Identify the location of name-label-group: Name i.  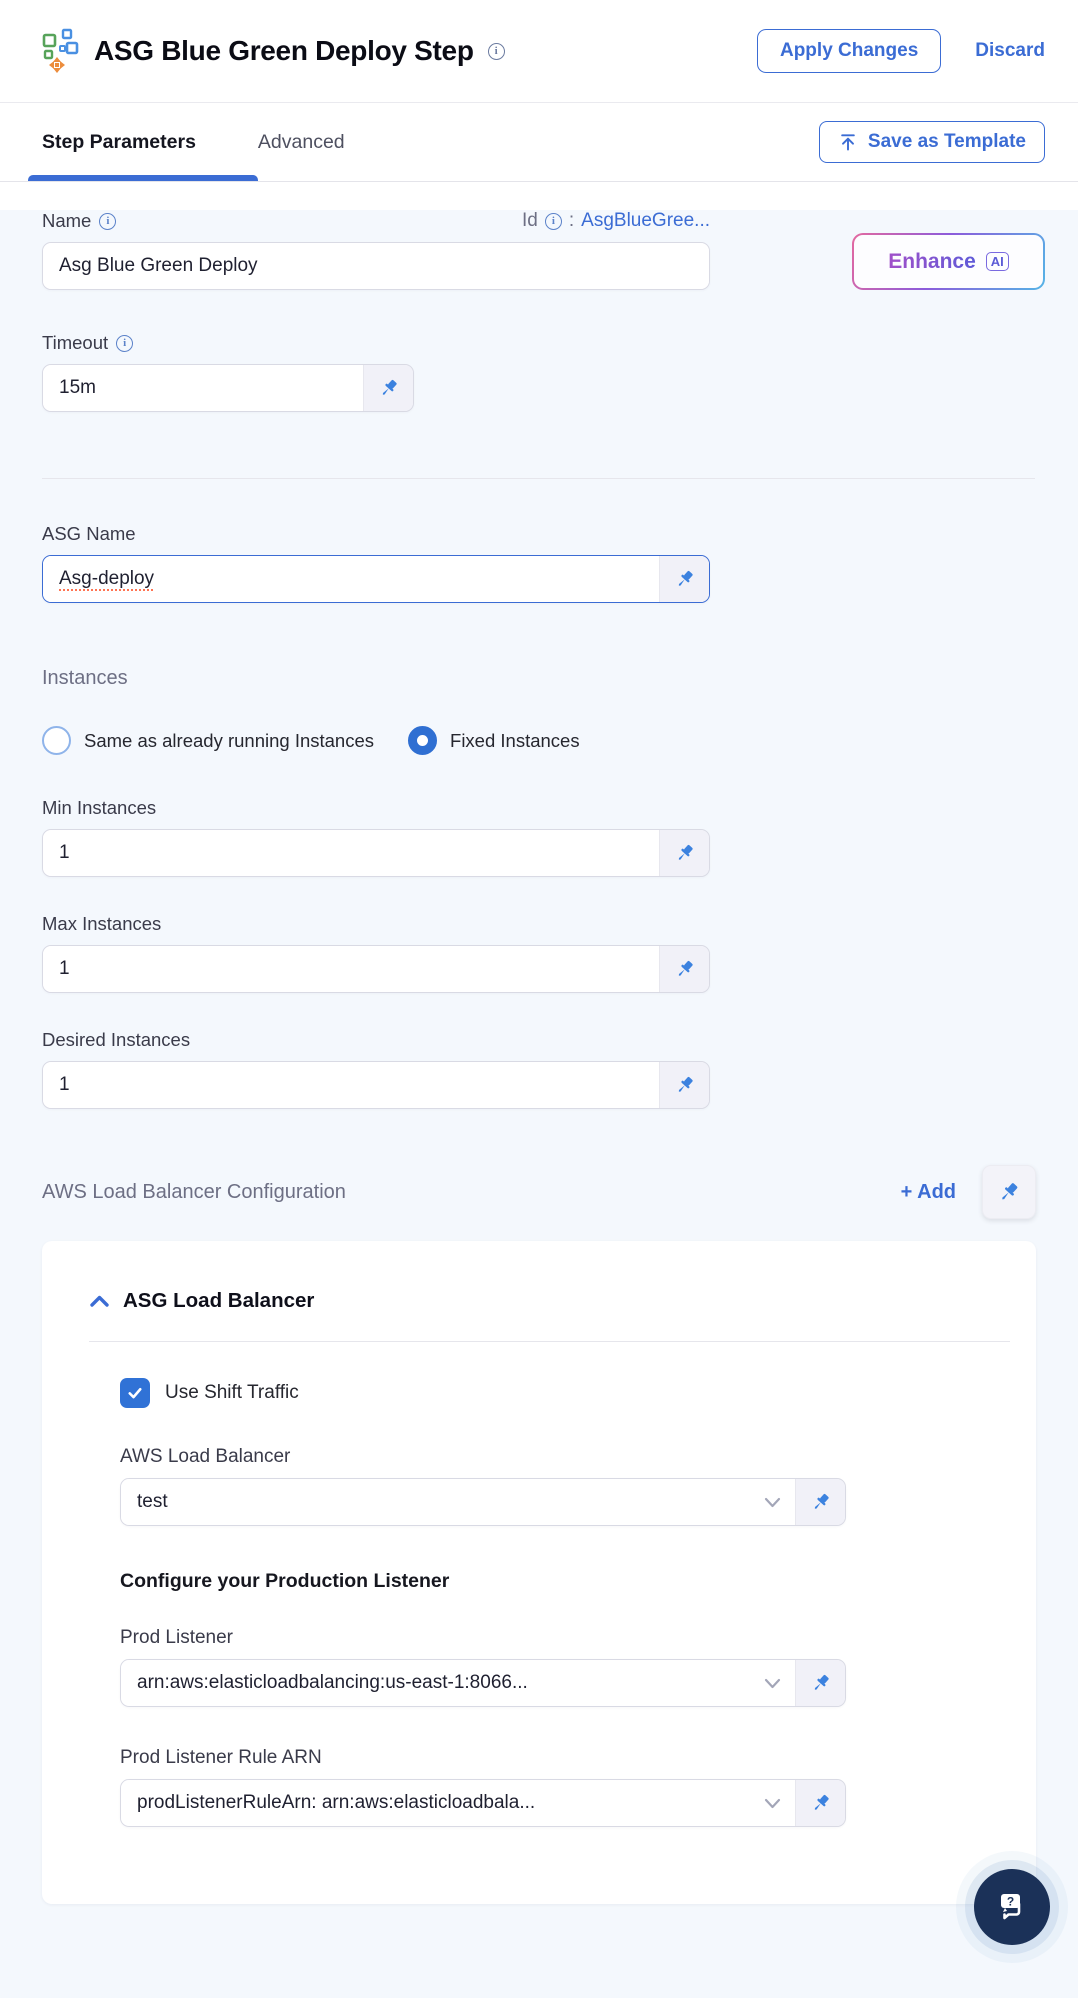
(79, 221).